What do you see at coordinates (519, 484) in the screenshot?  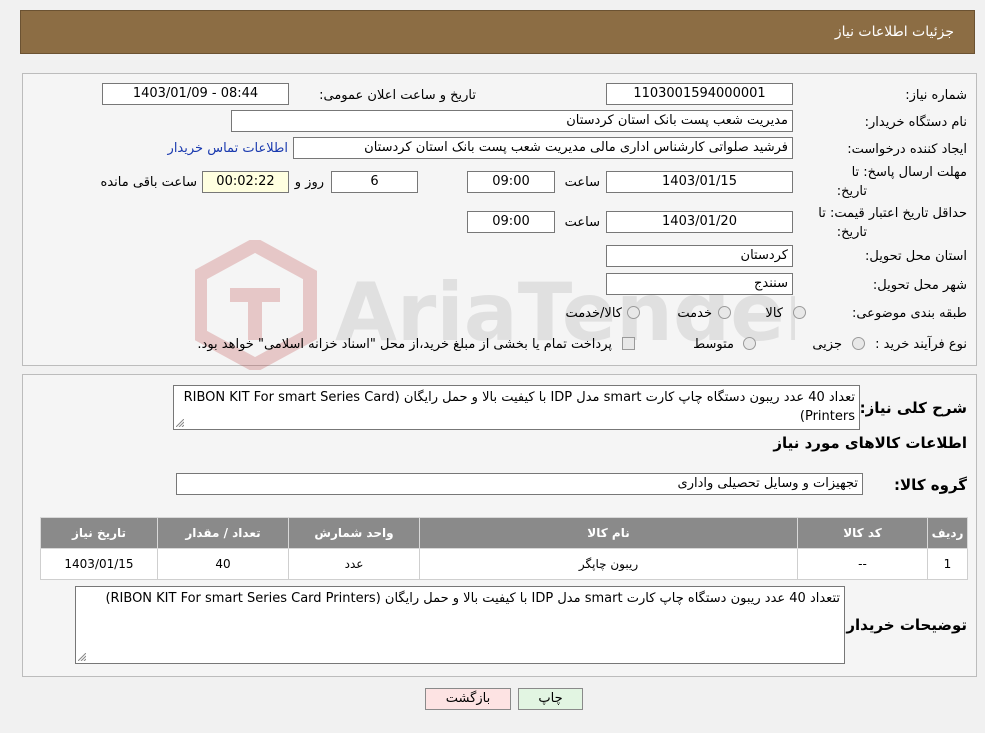 I see `goods-group-field: تجهیزات و وسایل تحصیلی واداری` at bounding box center [519, 484].